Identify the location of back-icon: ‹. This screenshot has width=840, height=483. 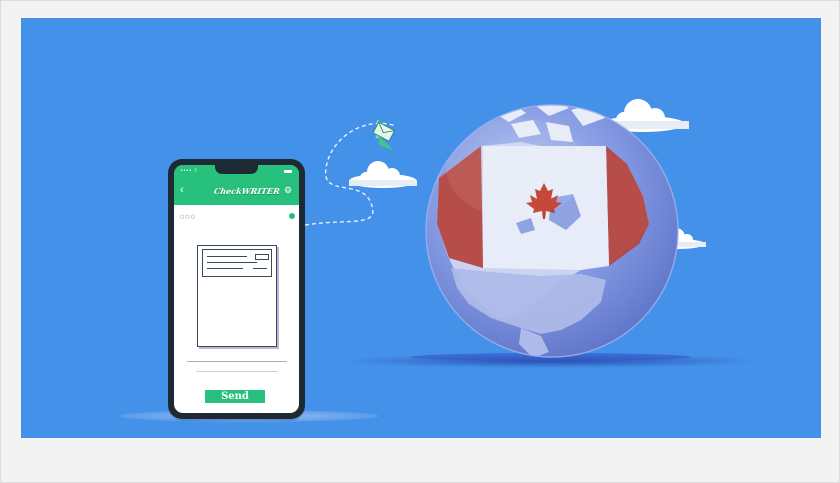
(185, 190).